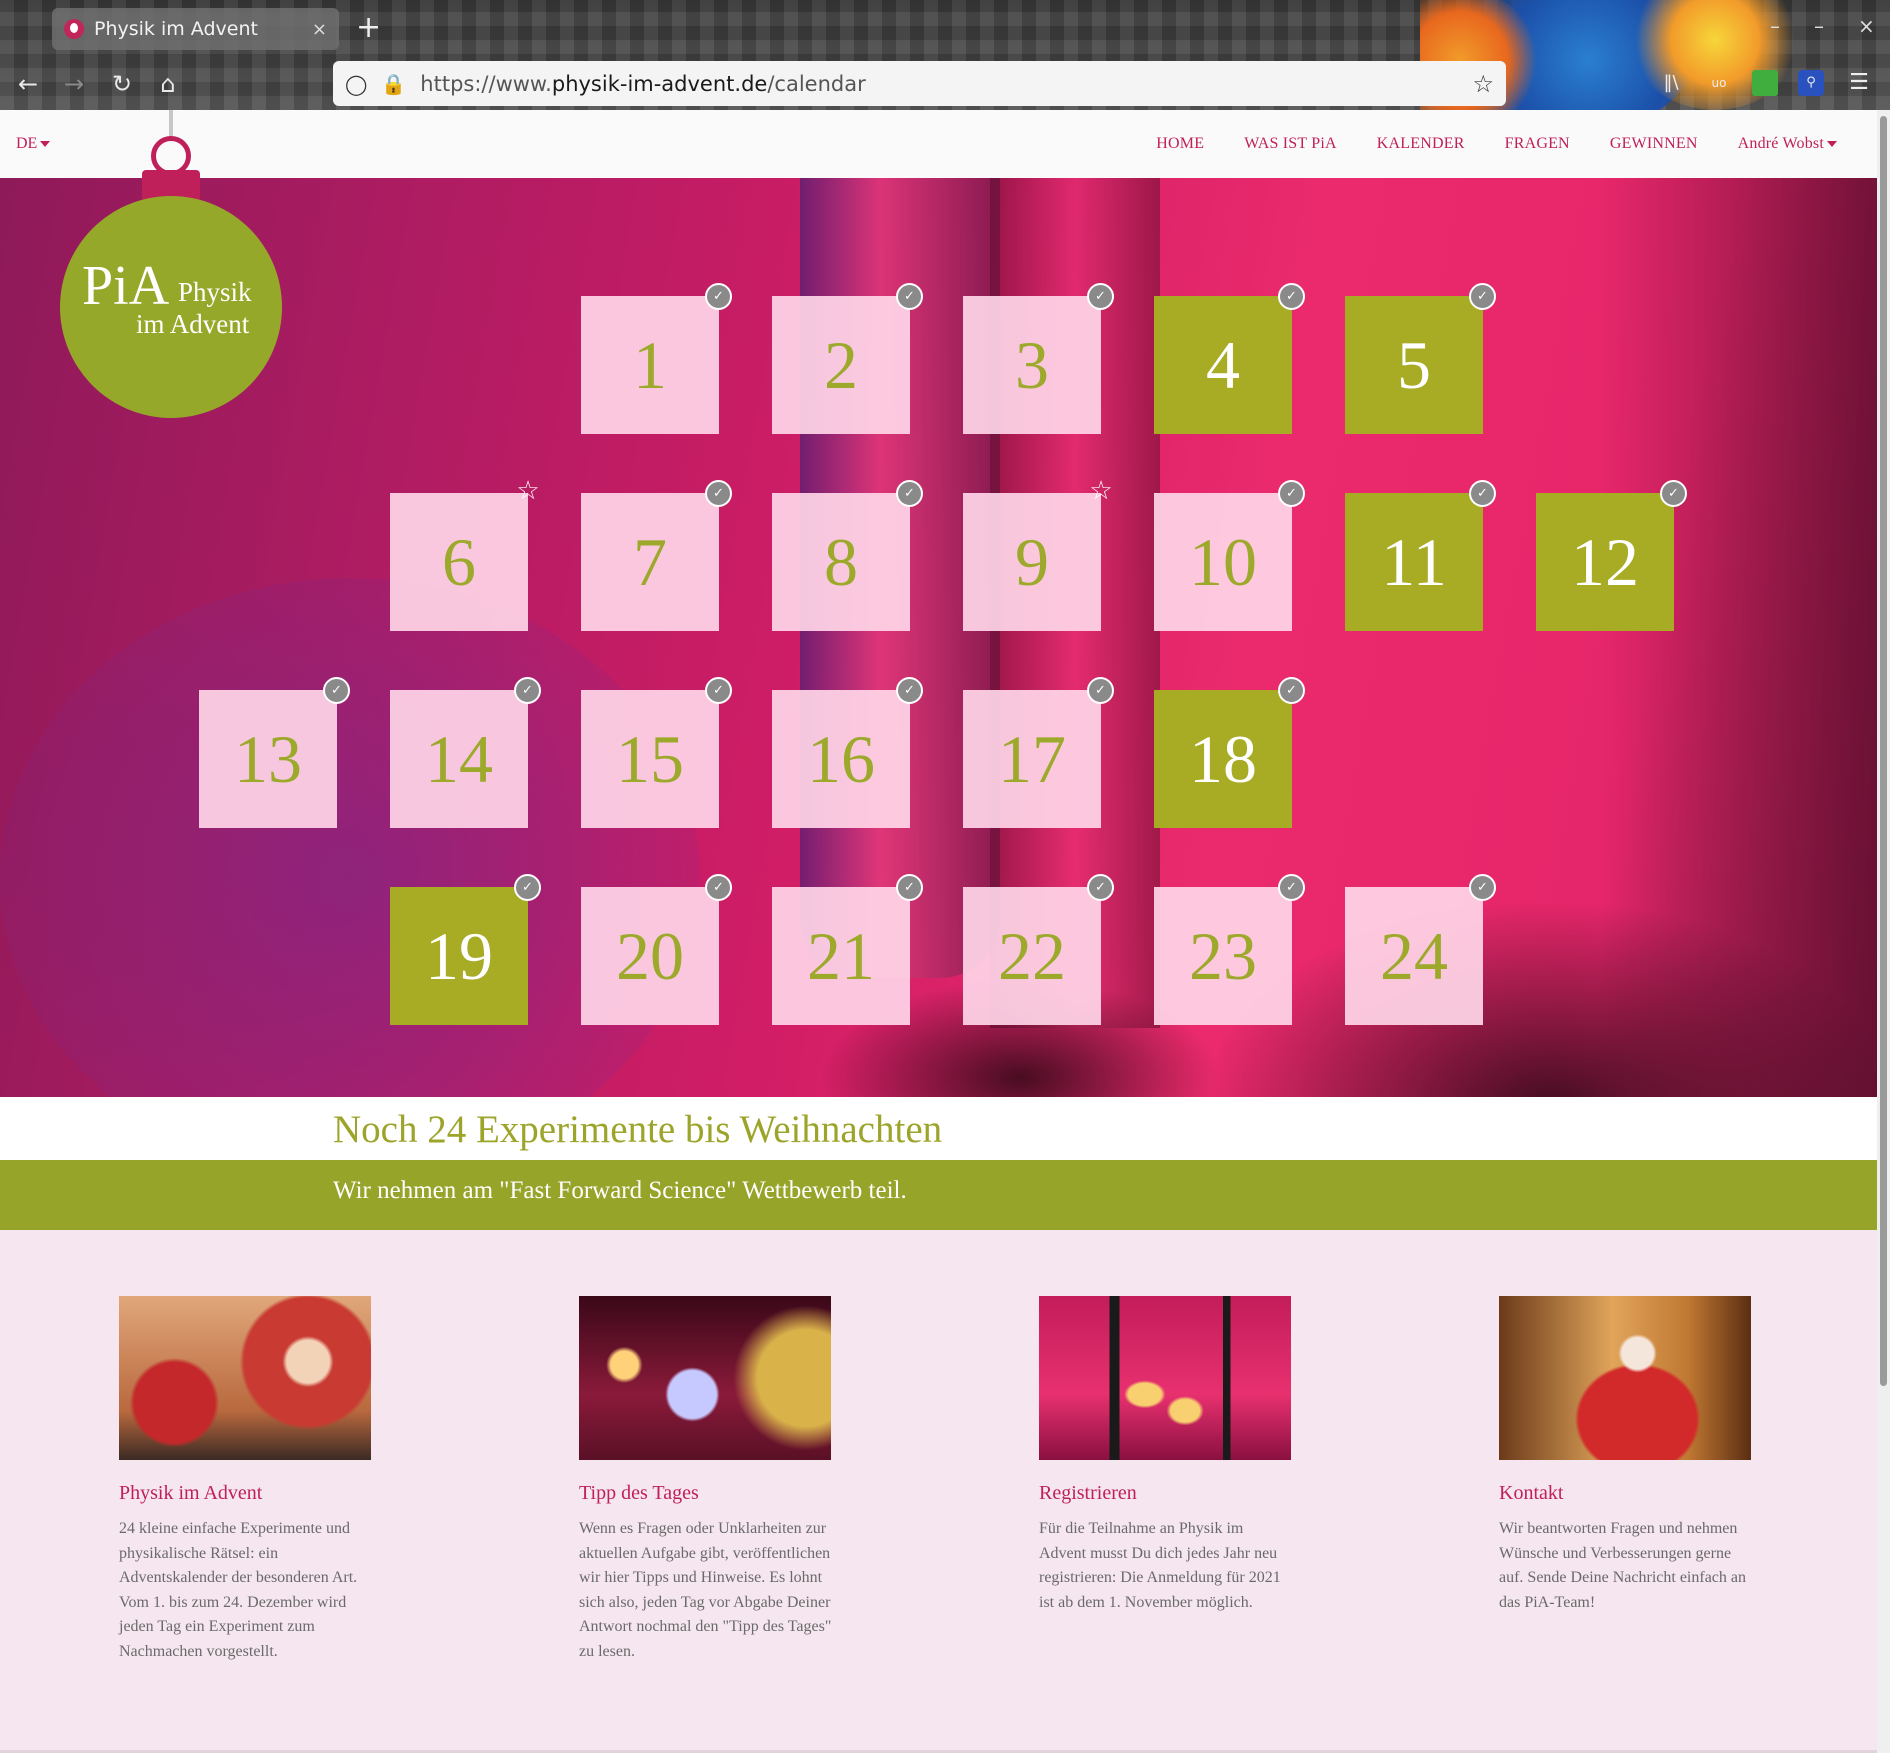  I want to click on calendar-door-1: 1 ✓, so click(656, 358).